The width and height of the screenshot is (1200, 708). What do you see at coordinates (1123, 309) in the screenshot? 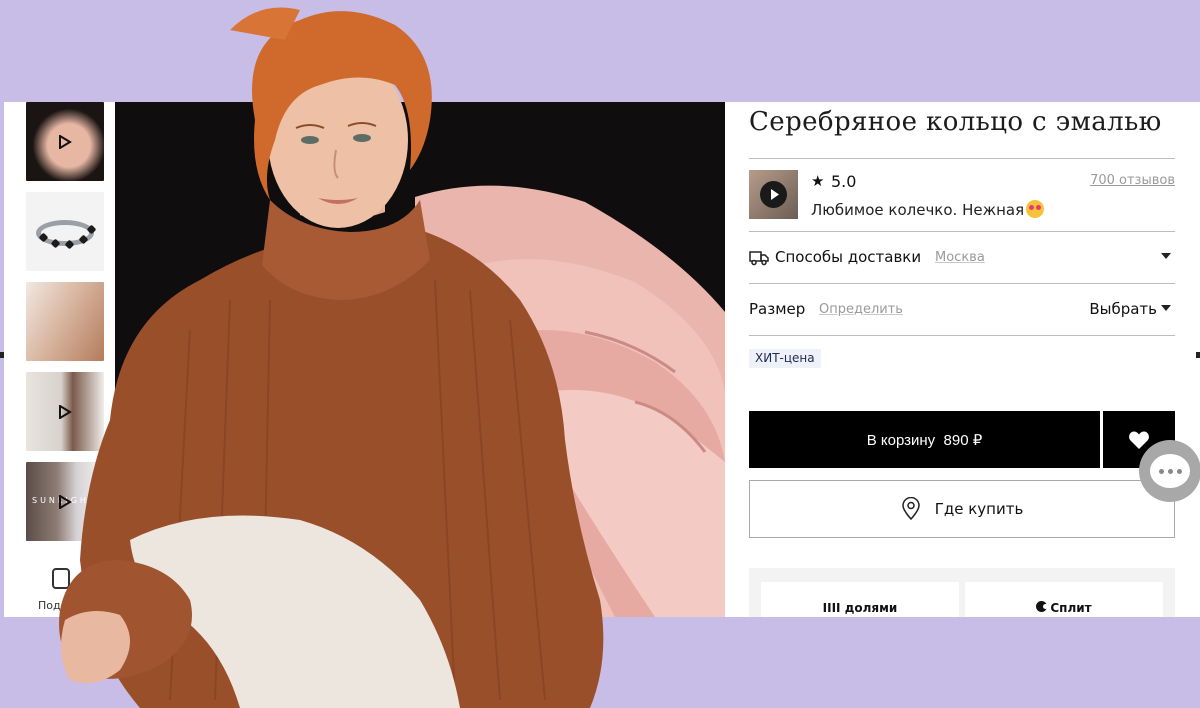
I see `size-select: Выбрать` at bounding box center [1123, 309].